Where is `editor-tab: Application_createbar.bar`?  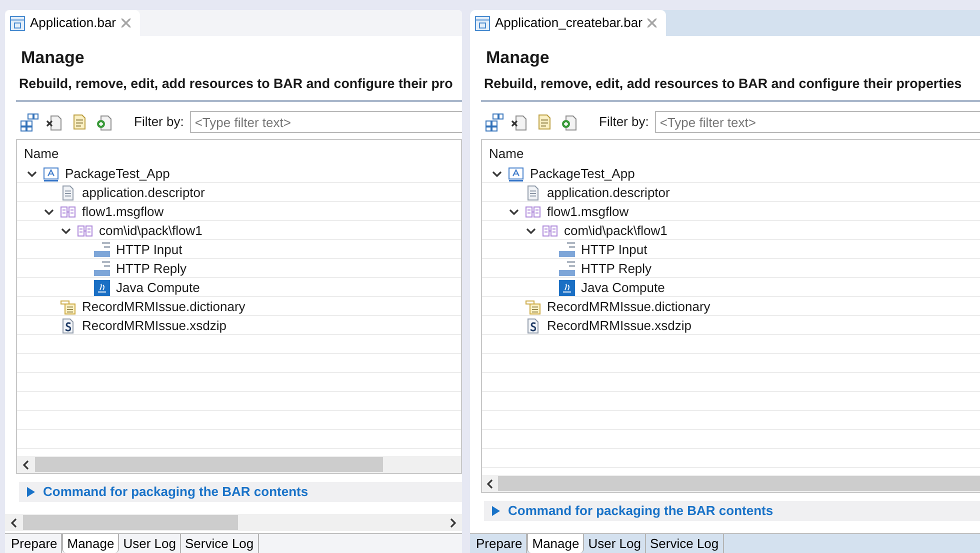
editor-tab: Application_createbar.bar is located at coordinates (568, 23).